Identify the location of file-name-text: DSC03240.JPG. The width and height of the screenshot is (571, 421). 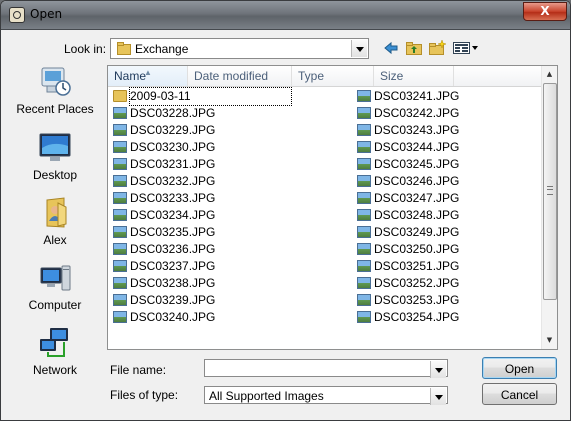
(173, 317).